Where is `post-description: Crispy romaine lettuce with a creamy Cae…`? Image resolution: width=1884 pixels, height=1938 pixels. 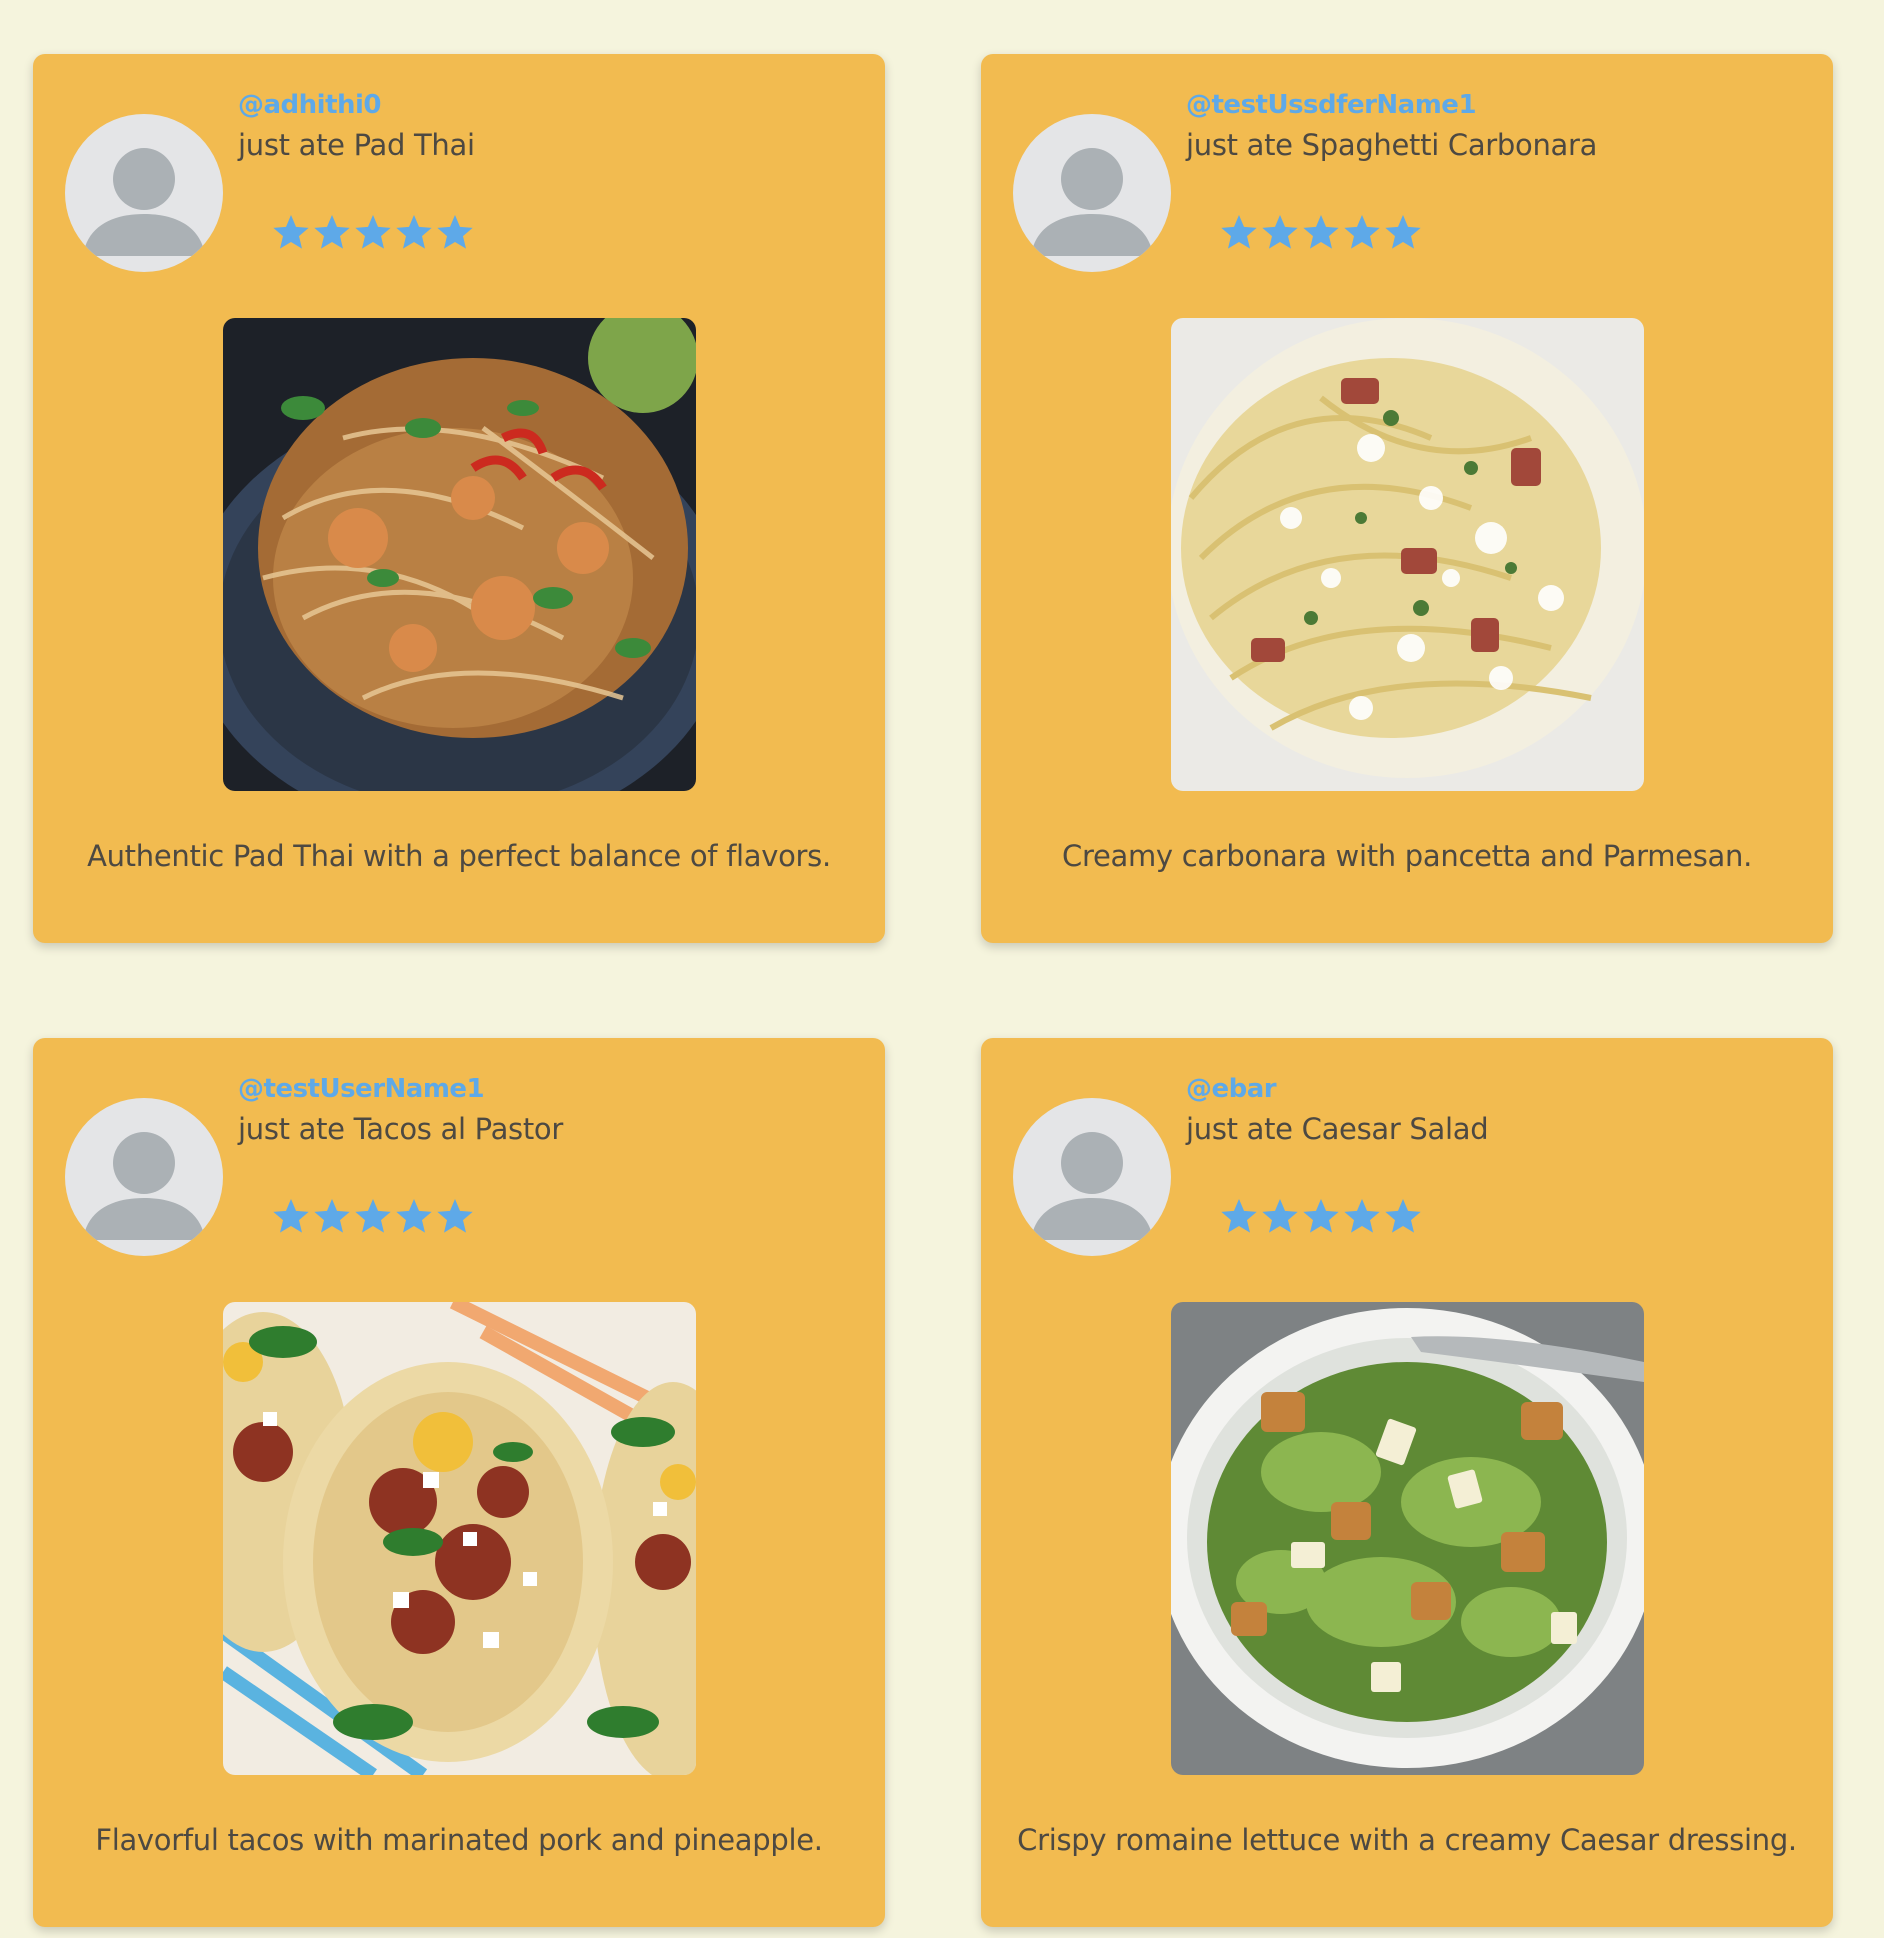 post-description: Crispy romaine lettuce with a creamy Cae… is located at coordinates (1407, 1840).